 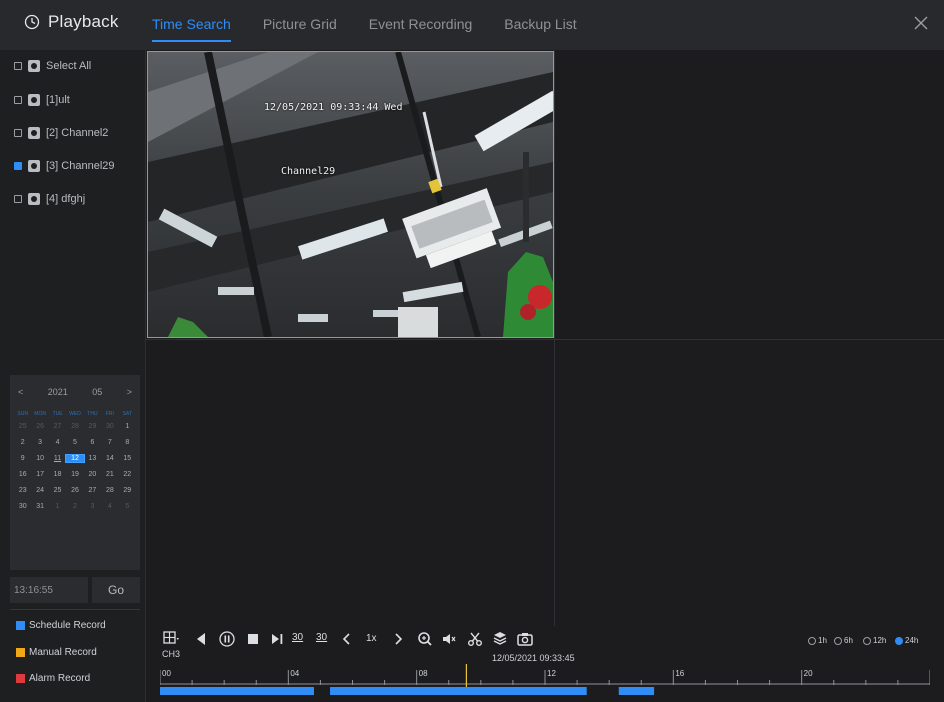 I want to click on select-all-row: Select All, so click(x=52, y=66).